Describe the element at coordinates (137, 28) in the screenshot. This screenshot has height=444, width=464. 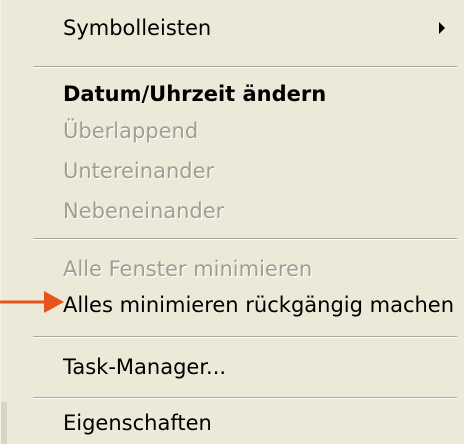
I see `menu-item-label: Symbolleisten` at that location.